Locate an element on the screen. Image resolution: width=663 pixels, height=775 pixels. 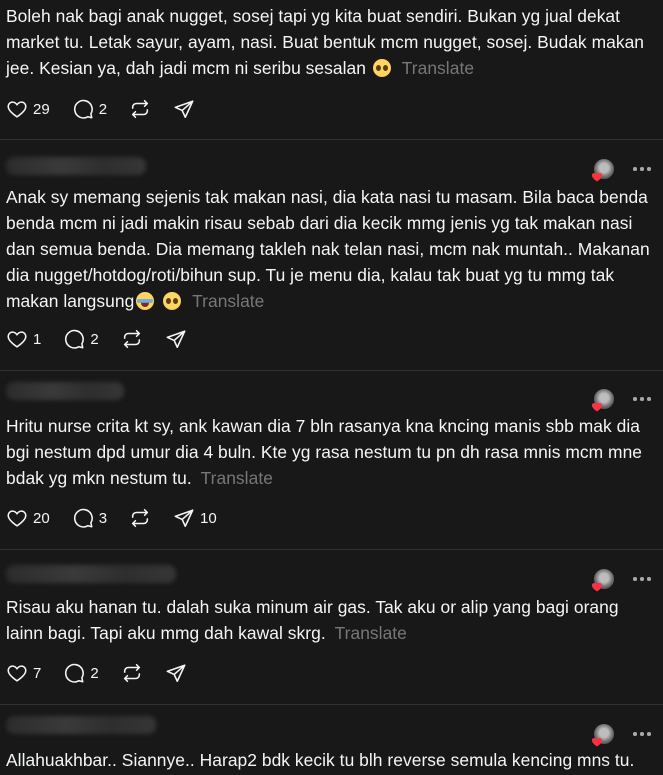
reply-count: 3 is located at coordinates (103, 518).